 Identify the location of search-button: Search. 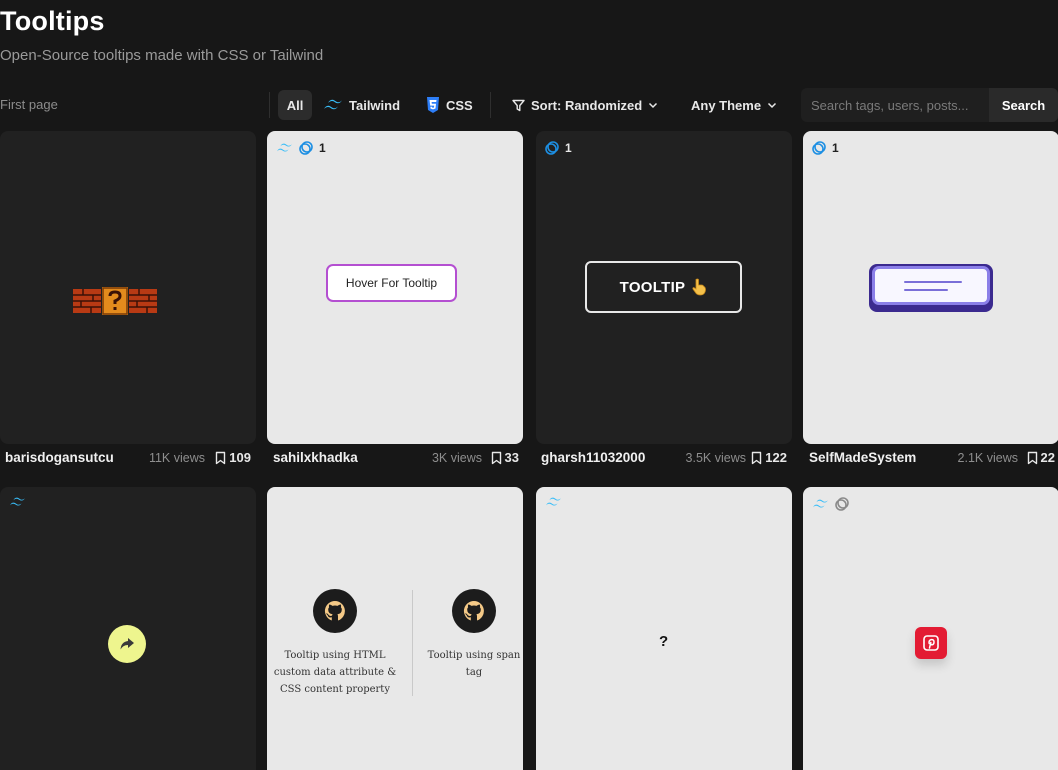
(1023, 105).